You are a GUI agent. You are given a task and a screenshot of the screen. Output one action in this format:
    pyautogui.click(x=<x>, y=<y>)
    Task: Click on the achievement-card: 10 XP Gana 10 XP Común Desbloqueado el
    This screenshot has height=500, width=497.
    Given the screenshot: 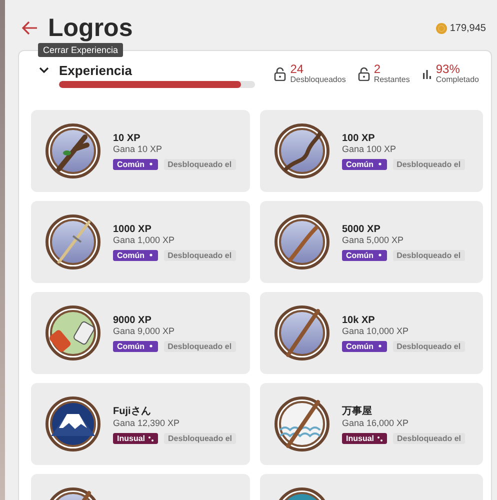 What is the action you would take?
    pyautogui.click(x=140, y=151)
    